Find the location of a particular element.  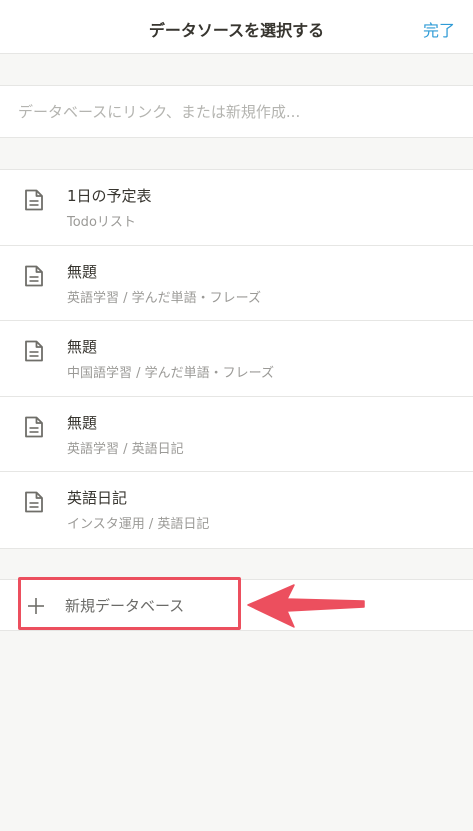

done-button: 完了 is located at coordinates (439, 29).